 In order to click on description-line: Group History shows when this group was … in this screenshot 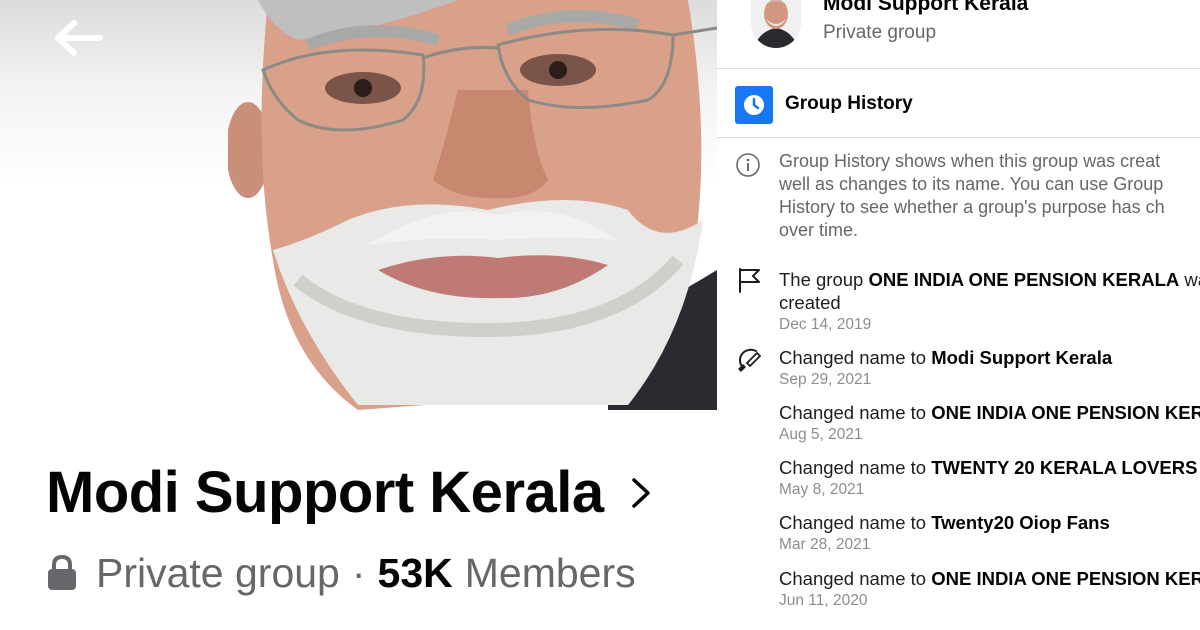, I will do `click(970, 161)`.